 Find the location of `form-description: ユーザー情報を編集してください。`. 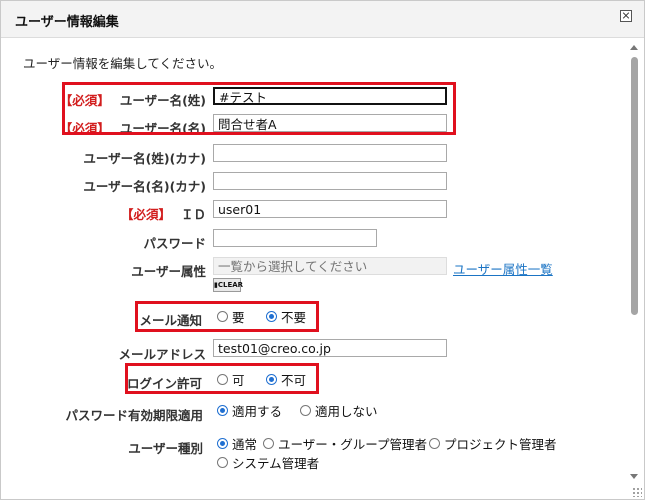

form-description: ユーザー情報を編集してください。 is located at coordinates (123, 63).